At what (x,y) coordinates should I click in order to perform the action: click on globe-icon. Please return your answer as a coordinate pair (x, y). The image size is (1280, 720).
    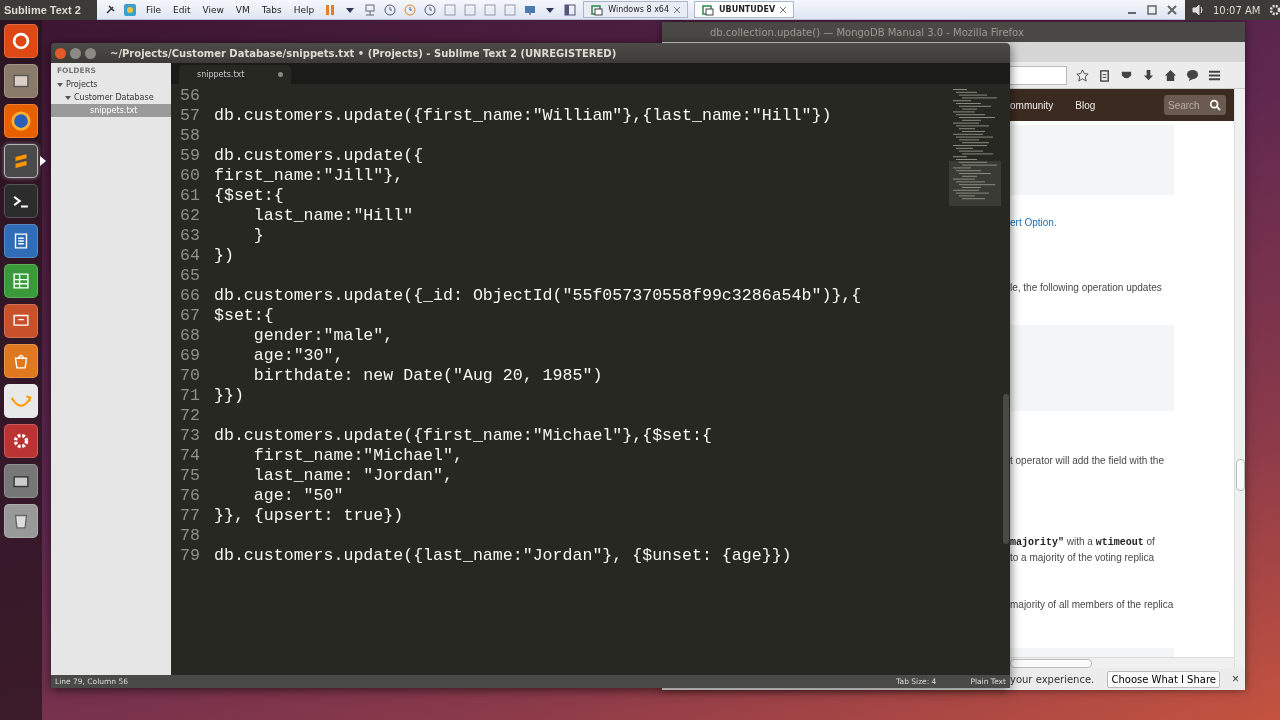
    Looking at the image, I should click on (21, 121).